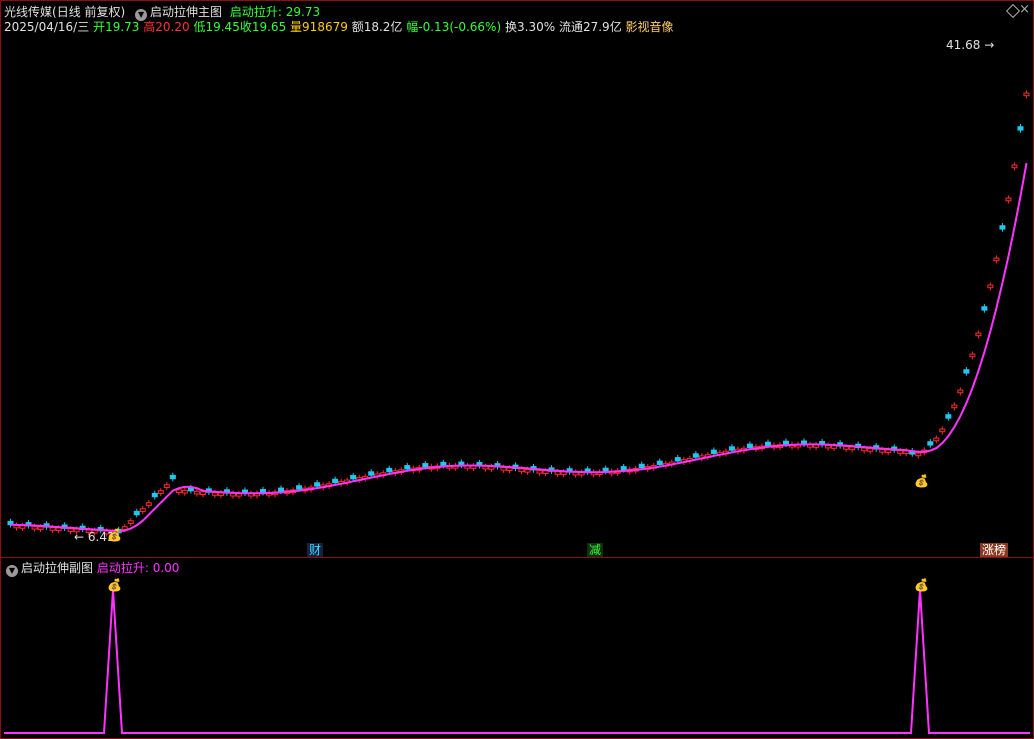 This screenshot has width=1034, height=739. Describe the element at coordinates (79, 537) in the screenshot. I see `arrow-left-icon: ←` at that location.